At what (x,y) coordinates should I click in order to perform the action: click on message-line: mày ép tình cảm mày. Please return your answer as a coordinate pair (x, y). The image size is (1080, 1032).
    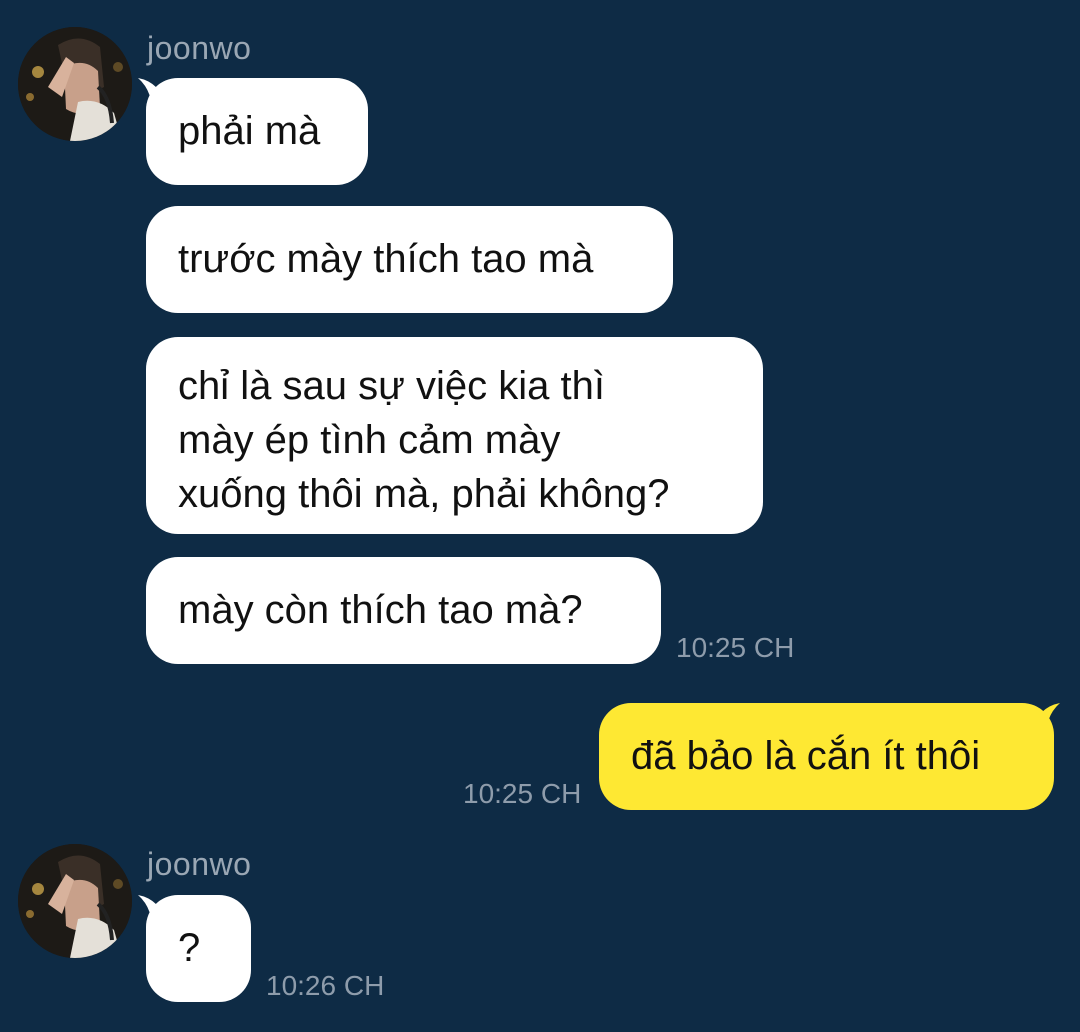
    Looking at the image, I should click on (369, 440).